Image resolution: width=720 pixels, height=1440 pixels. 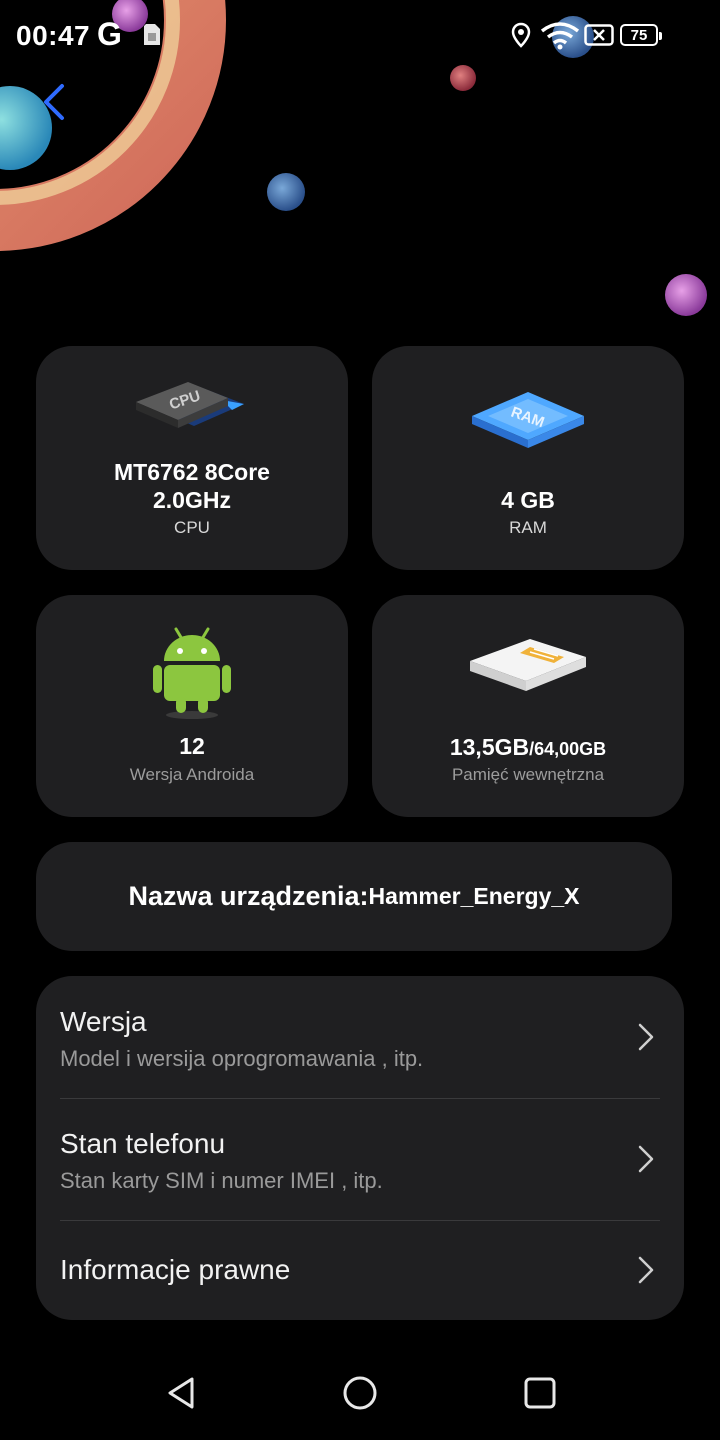 I want to click on battery-level: 75, so click(x=639, y=35).